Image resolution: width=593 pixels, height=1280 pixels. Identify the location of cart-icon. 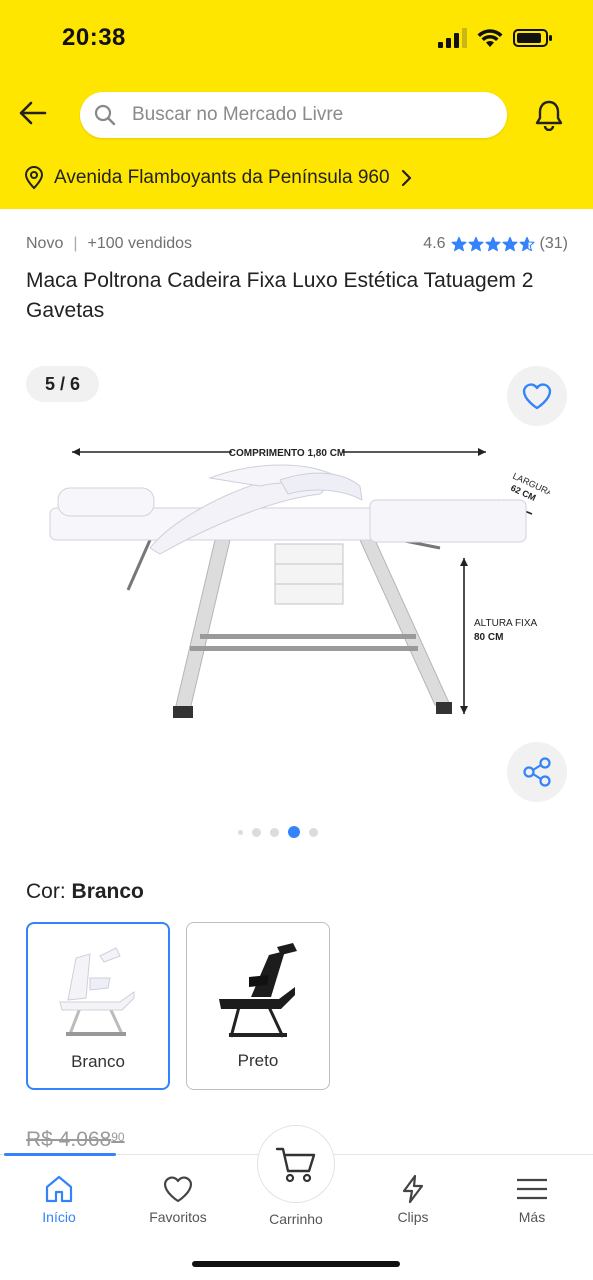
(295, 1165).